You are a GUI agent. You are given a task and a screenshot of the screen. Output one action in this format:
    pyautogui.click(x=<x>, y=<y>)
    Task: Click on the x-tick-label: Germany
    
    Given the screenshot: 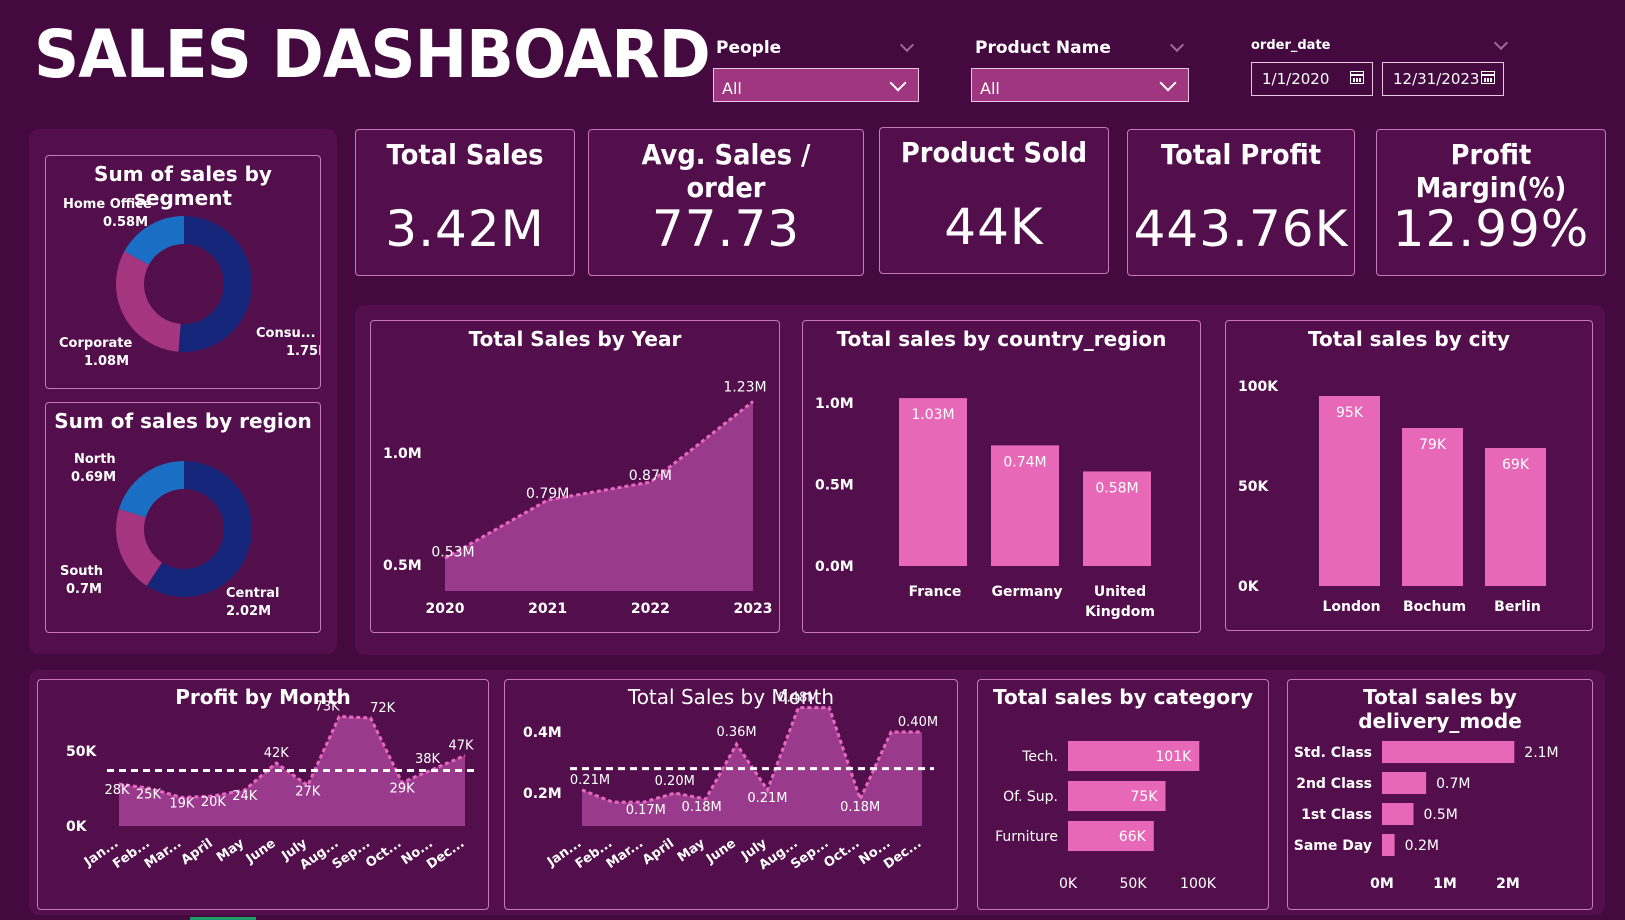 What is the action you would take?
    pyautogui.click(x=1026, y=592)
    